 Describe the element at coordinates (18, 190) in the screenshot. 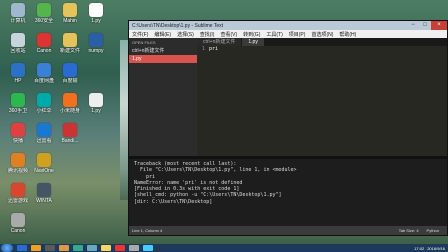

I see `chrome-icon` at that location.